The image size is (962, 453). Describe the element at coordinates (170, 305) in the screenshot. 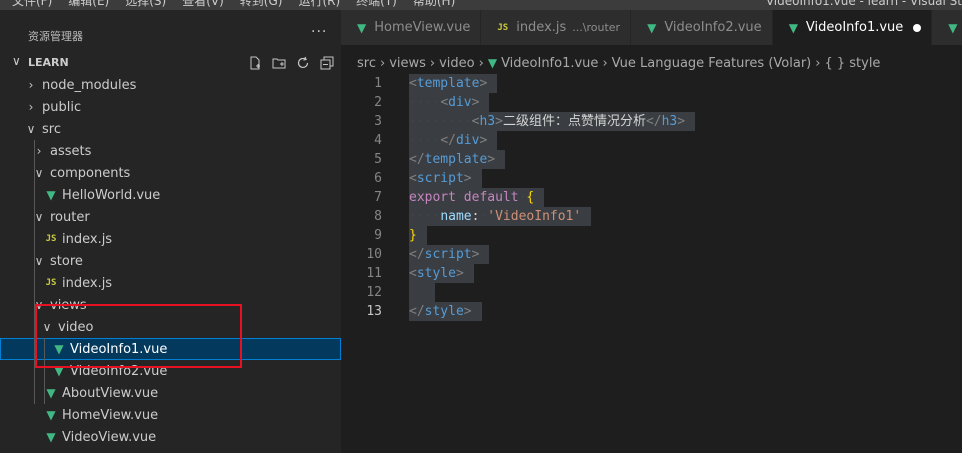

I see `tree-folder: ∨ views` at that location.